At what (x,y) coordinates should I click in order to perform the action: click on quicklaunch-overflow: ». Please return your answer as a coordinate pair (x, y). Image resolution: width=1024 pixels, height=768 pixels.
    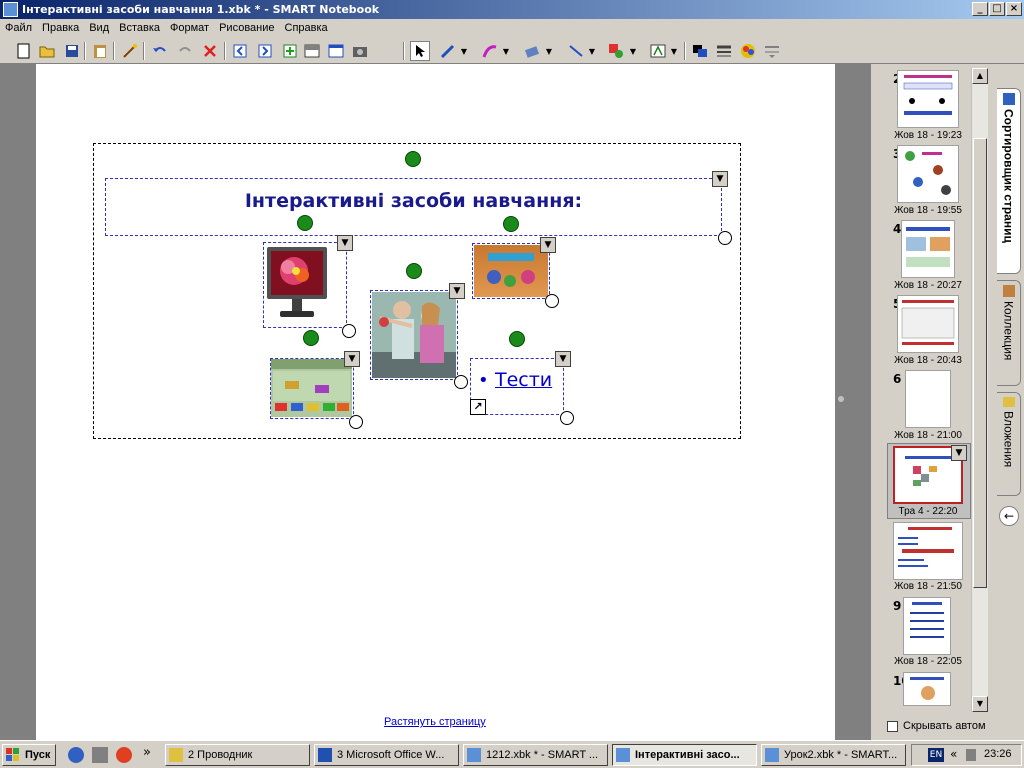
    Looking at the image, I should click on (147, 752).